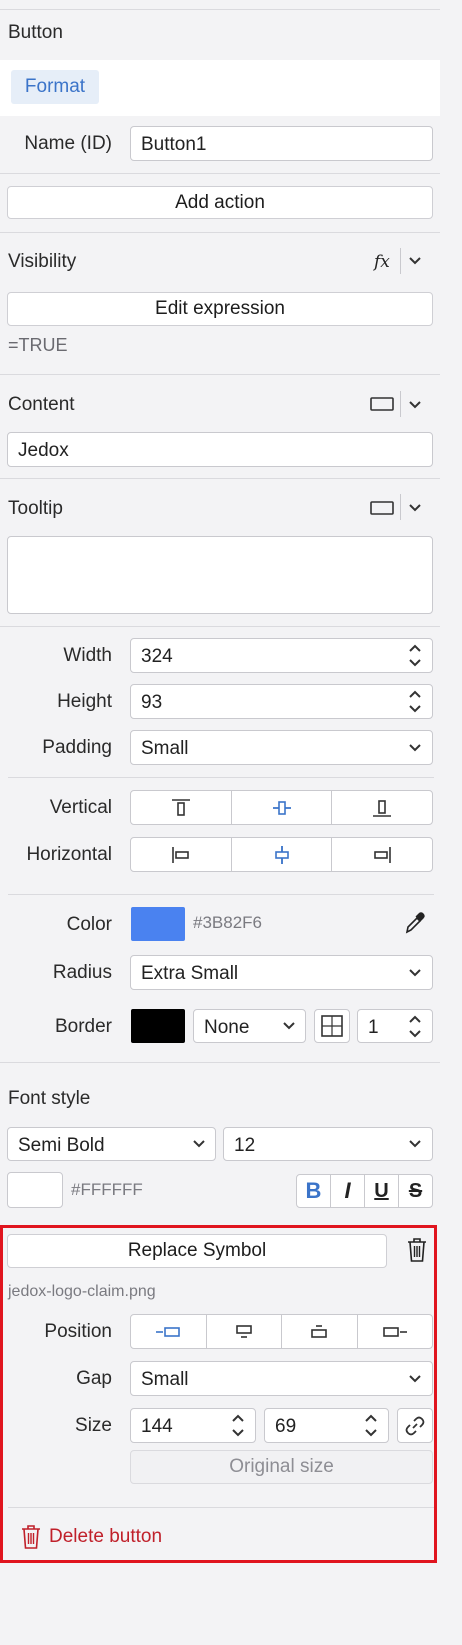  I want to click on name-id-label: Name (ID), so click(68, 143).